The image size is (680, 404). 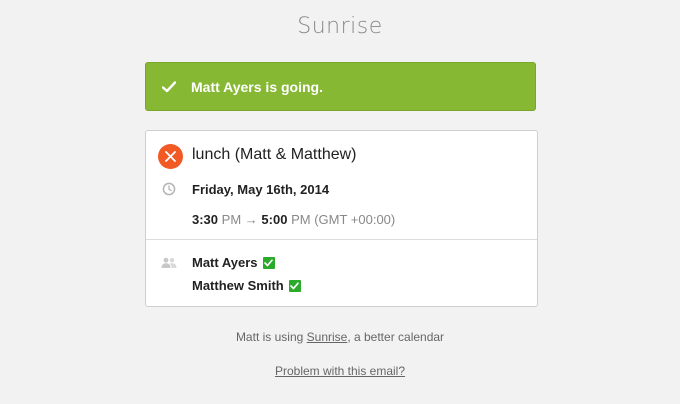 I want to click on attendee-row: Matt Ayers, so click(x=233, y=262).